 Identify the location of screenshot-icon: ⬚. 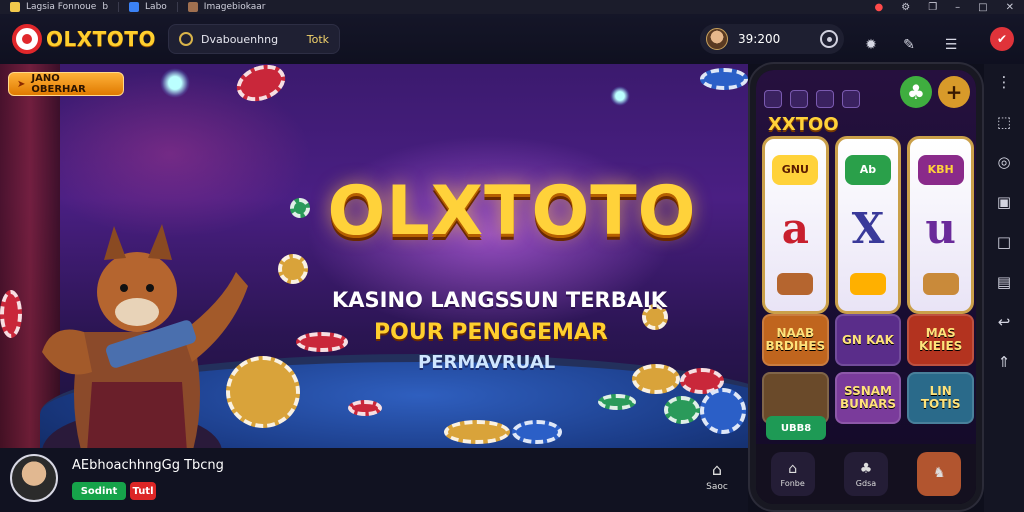
(1004, 122).